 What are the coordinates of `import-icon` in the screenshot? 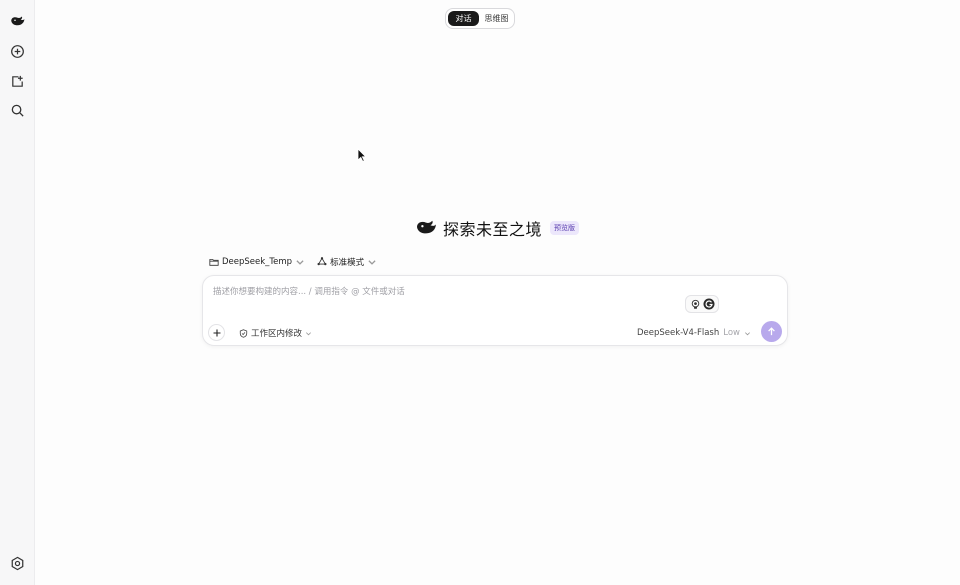 It's located at (17, 81).